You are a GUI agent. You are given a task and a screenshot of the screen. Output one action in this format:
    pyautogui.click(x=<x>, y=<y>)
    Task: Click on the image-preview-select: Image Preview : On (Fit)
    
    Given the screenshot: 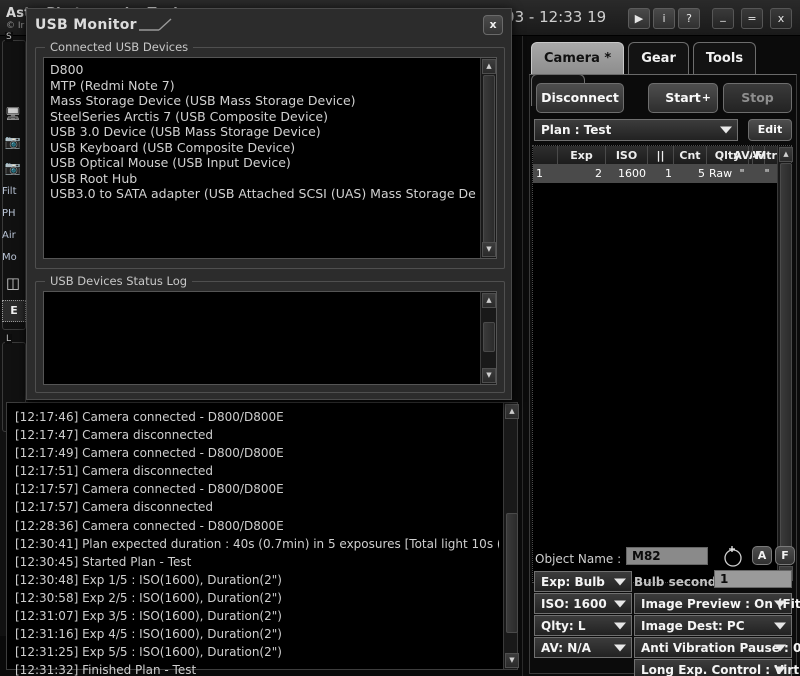 What is the action you would take?
    pyautogui.click(x=717, y=603)
    